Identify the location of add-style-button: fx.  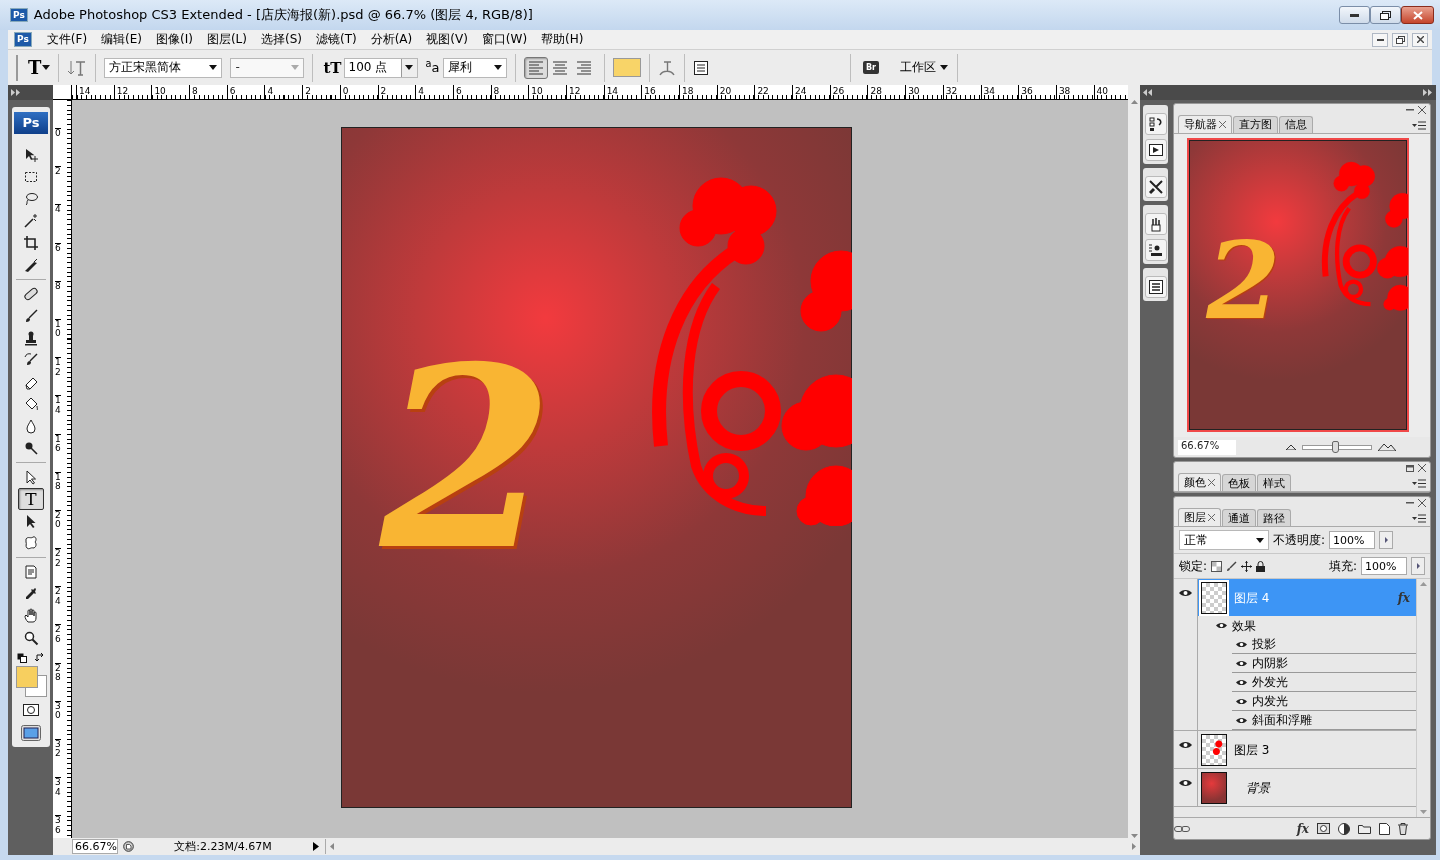
(1302, 829).